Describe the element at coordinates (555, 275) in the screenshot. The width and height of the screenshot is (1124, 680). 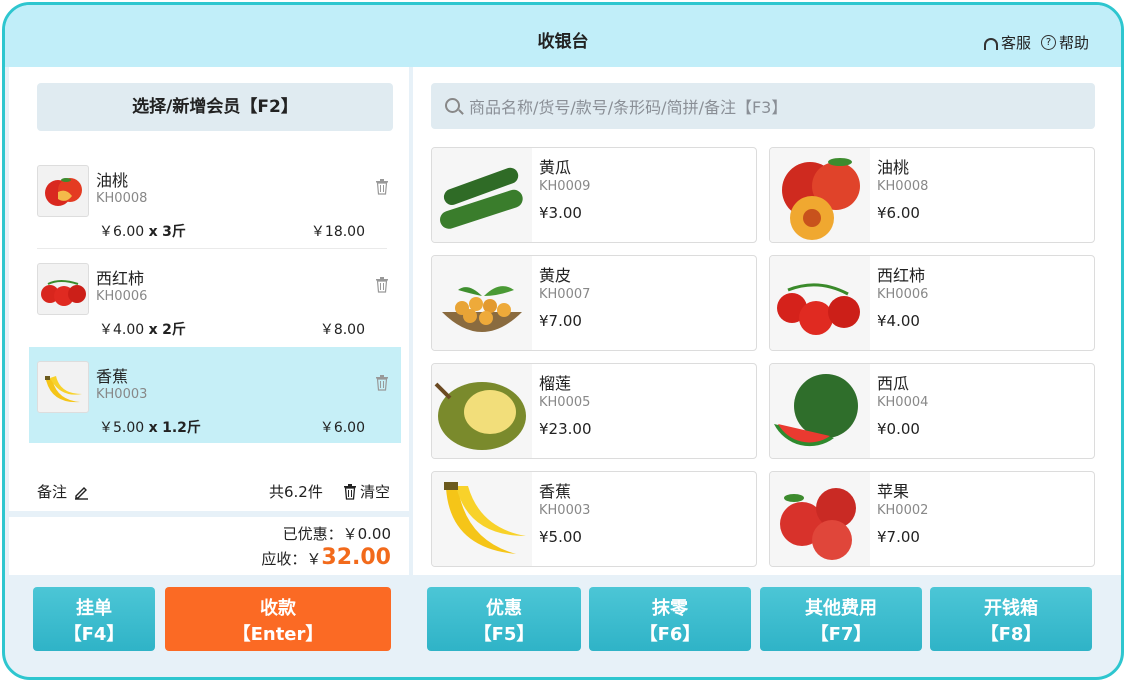
I see `product-name: 黄皮` at that location.